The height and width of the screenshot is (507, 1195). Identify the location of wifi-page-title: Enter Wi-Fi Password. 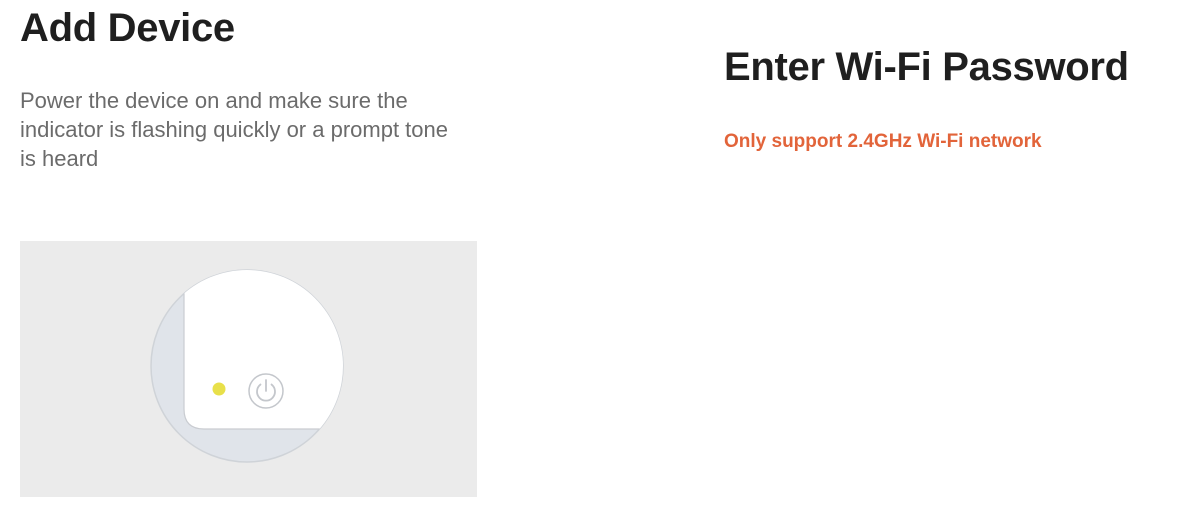
(926, 67).